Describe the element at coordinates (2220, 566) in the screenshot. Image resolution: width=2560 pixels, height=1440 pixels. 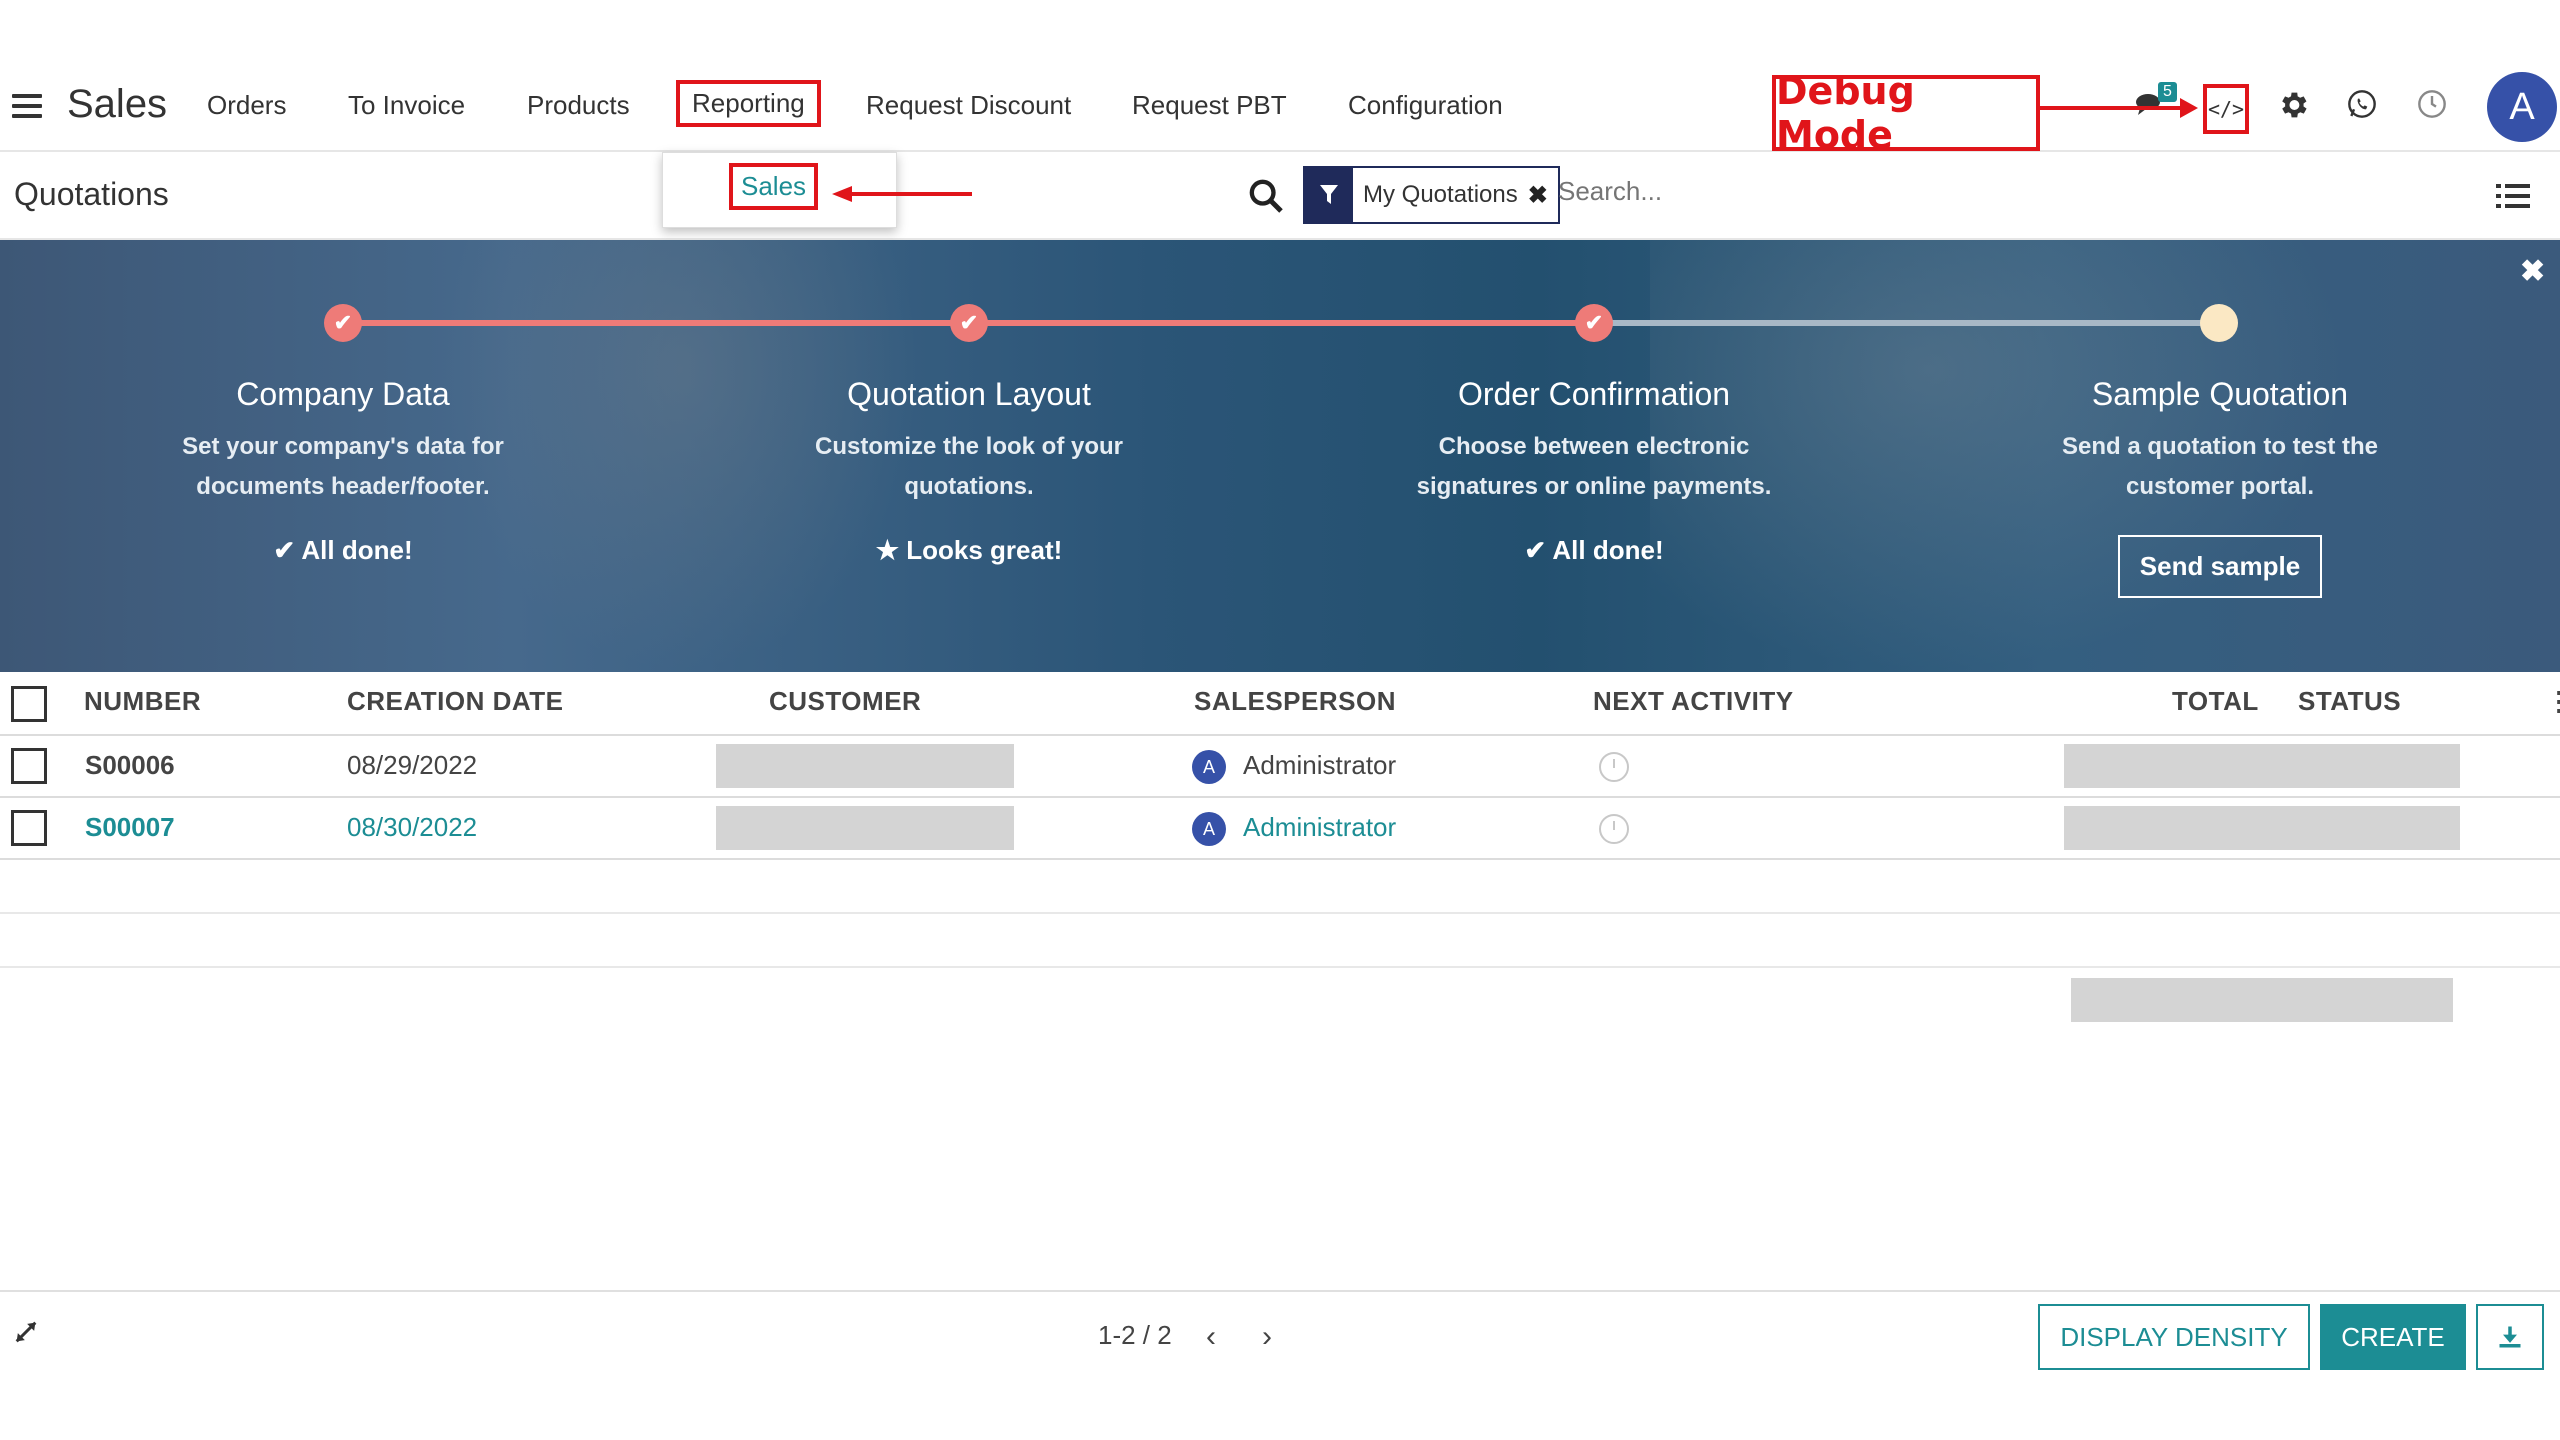
I see `send-sample-button: Send sample` at that location.